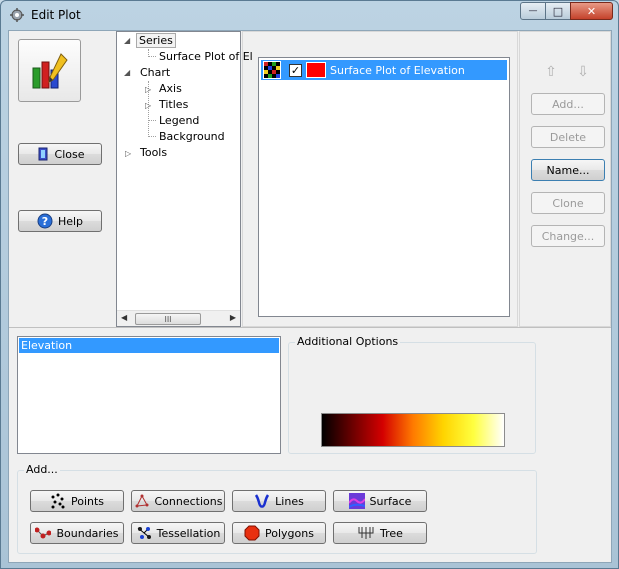  I want to click on add-connections-button: Connections, so click(178, 501).